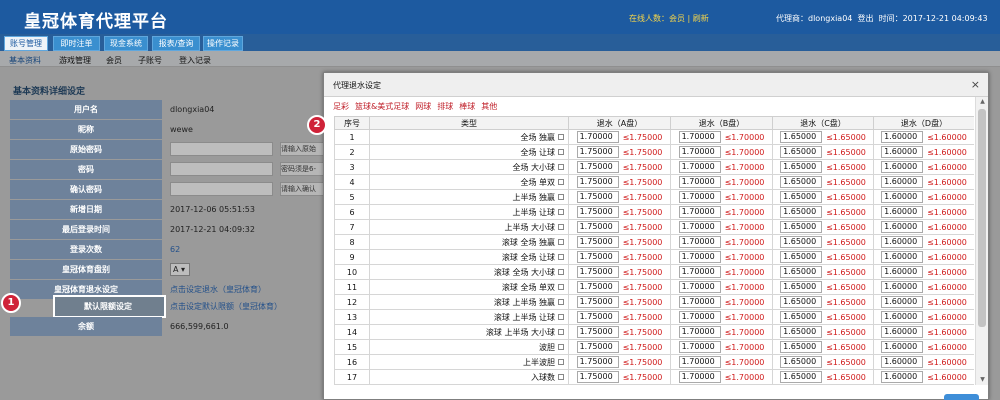 The height and width of the screenshot is (400, 1000). What do you see at coordinates (341, 106) in the screenshot?
I see `category-football: 足彩` at bounding box center [341, 106].